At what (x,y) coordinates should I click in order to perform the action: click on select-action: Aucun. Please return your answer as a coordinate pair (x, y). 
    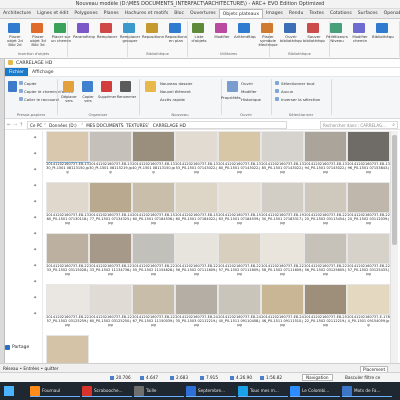
    Looking at the image, I should click on (287, 91).